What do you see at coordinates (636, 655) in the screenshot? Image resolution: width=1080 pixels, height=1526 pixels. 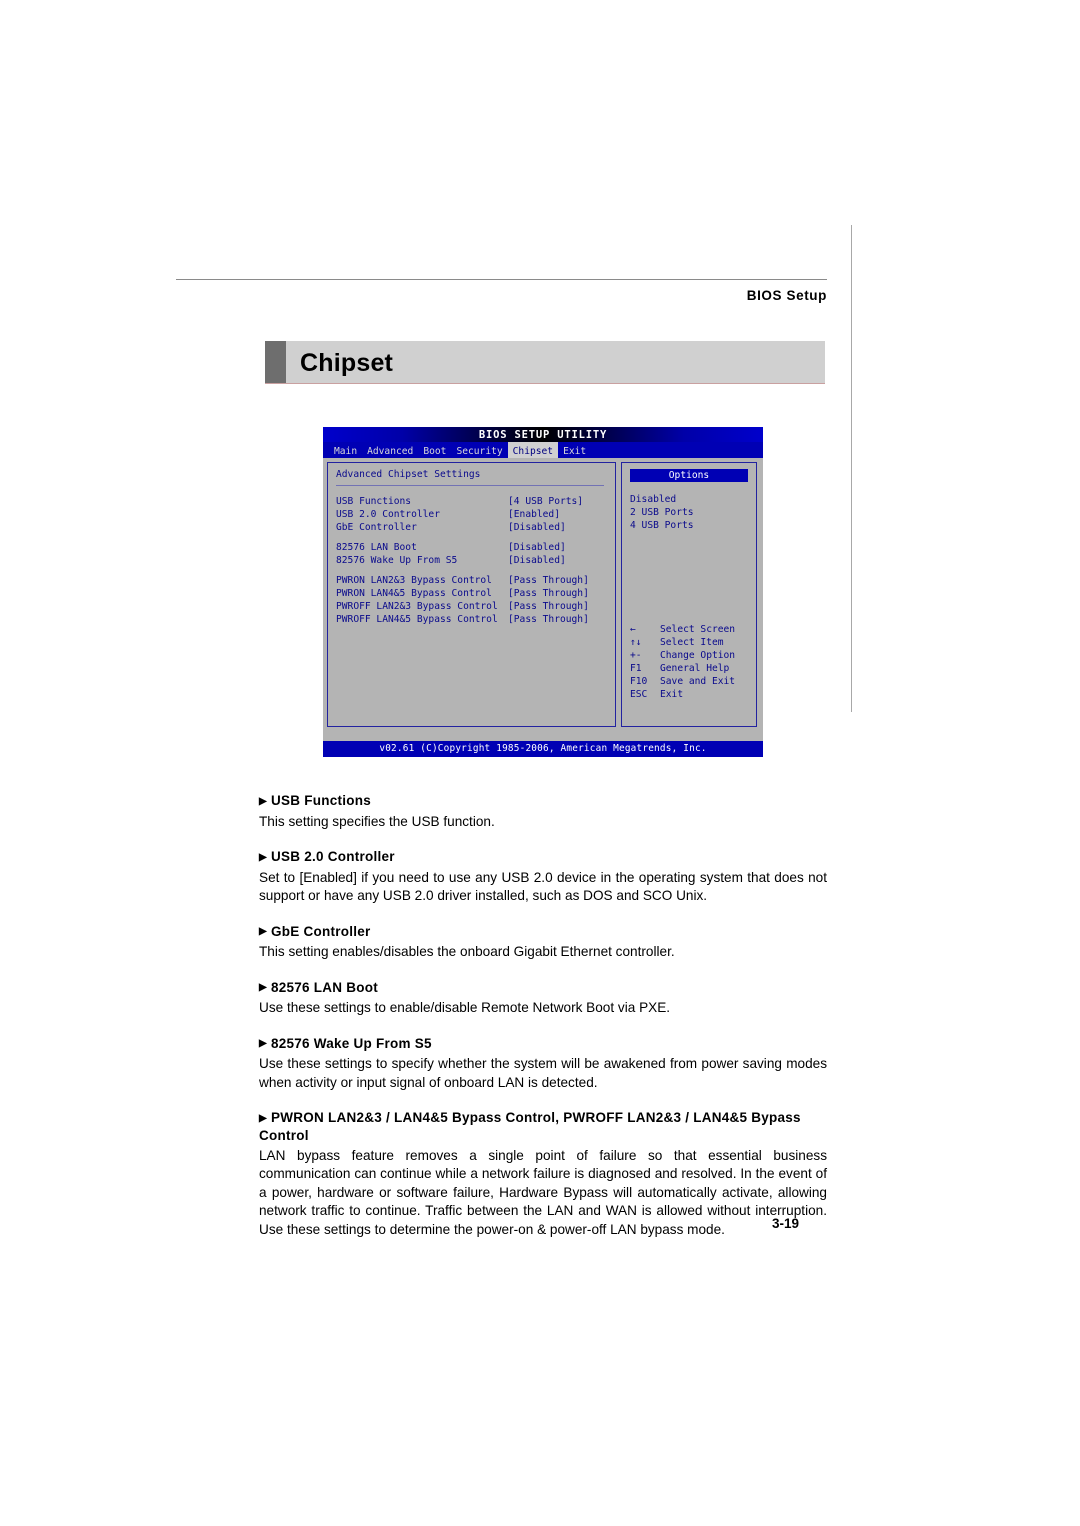 I see `bios-legend-key: +-` at bounding box center [636, 655].